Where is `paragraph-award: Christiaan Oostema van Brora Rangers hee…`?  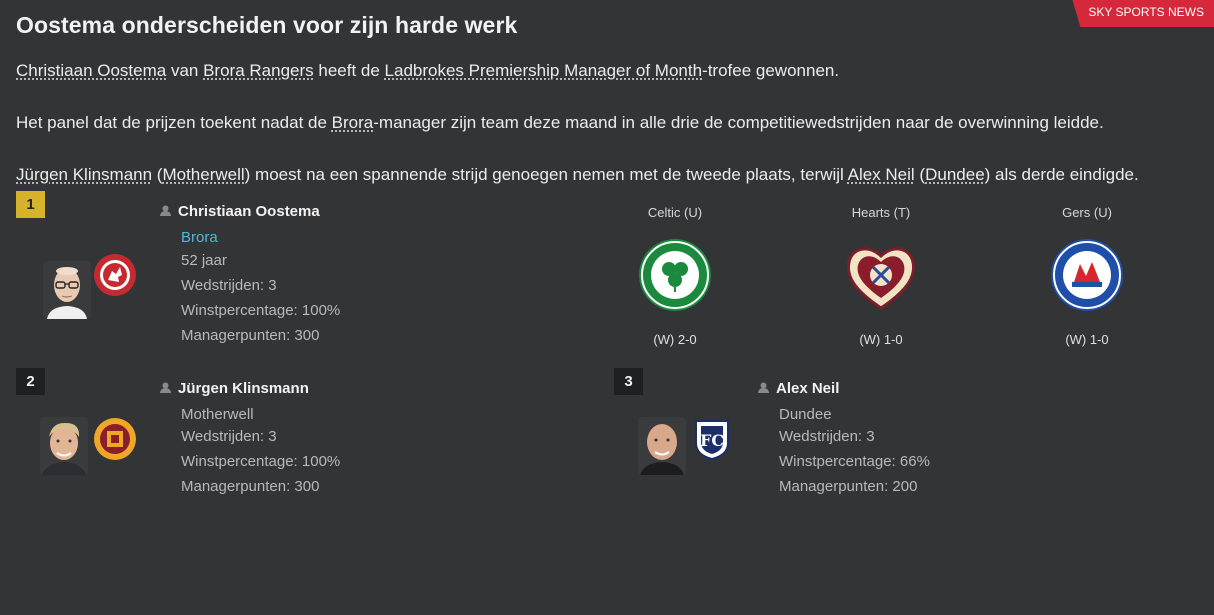 paragraph-award: Christiaan Oostema van Brora Rangers hee… is located at coordinates (427, 71).